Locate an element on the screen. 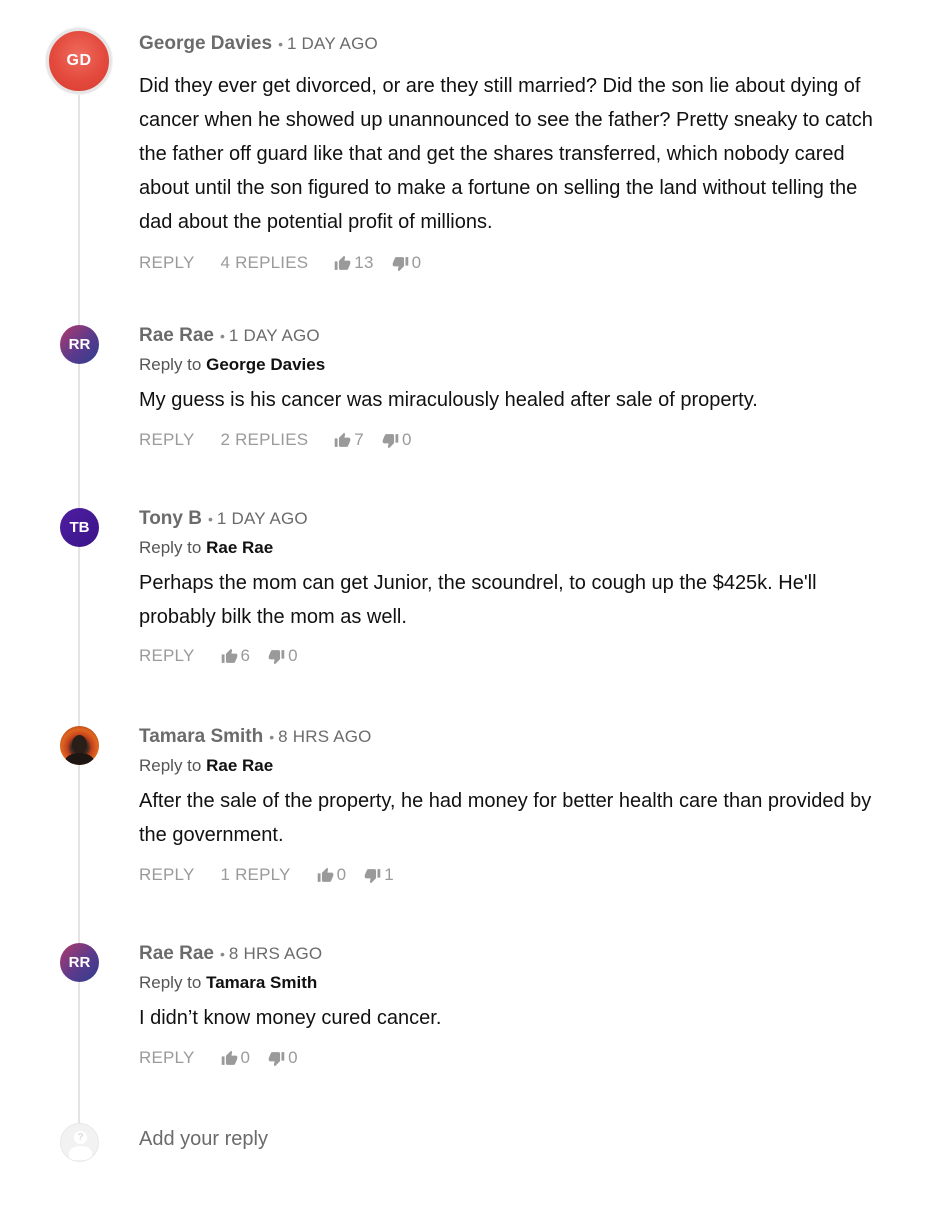  avatar: TB is located at coordinates (79, 527).